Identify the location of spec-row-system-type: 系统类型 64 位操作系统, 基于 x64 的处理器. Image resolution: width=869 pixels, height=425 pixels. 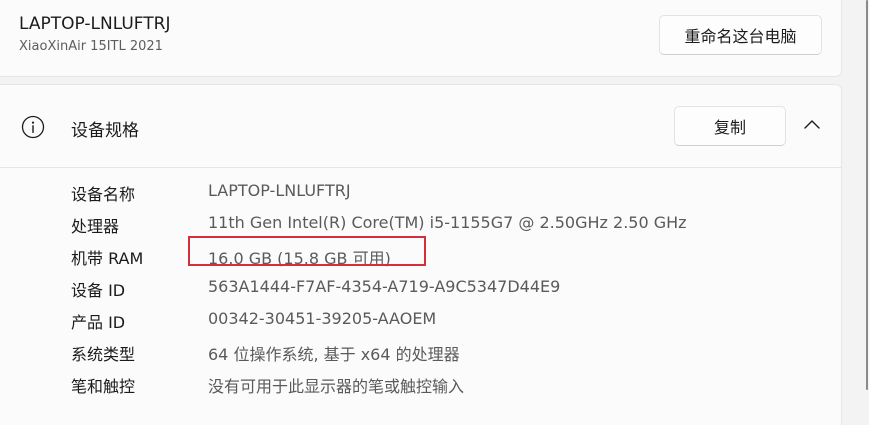
(451, 354).